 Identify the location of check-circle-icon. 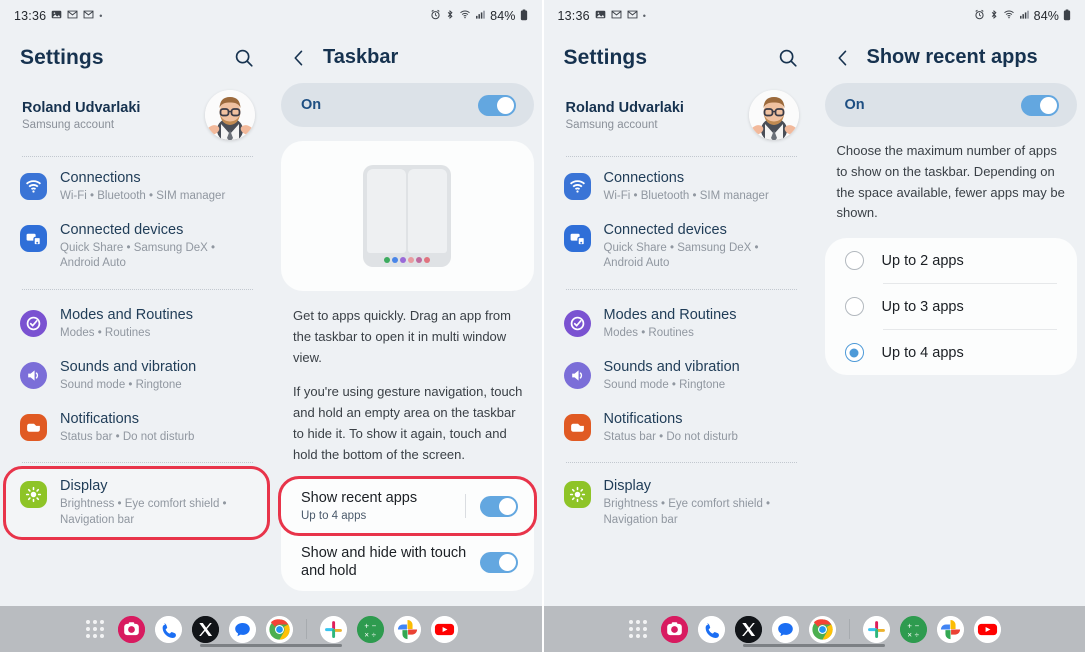
(577, 323).